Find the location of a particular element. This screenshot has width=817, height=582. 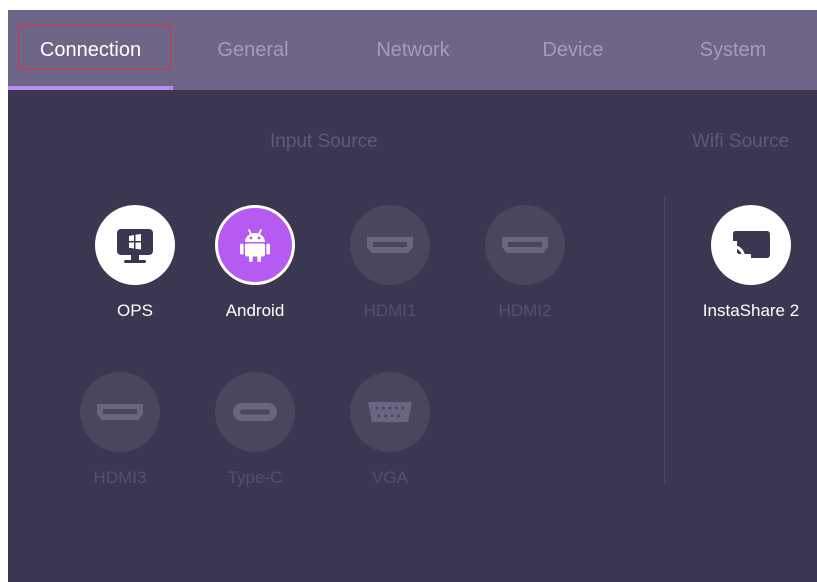

source-instashare: InstaShare 2 is located at coordinates (751, 263).